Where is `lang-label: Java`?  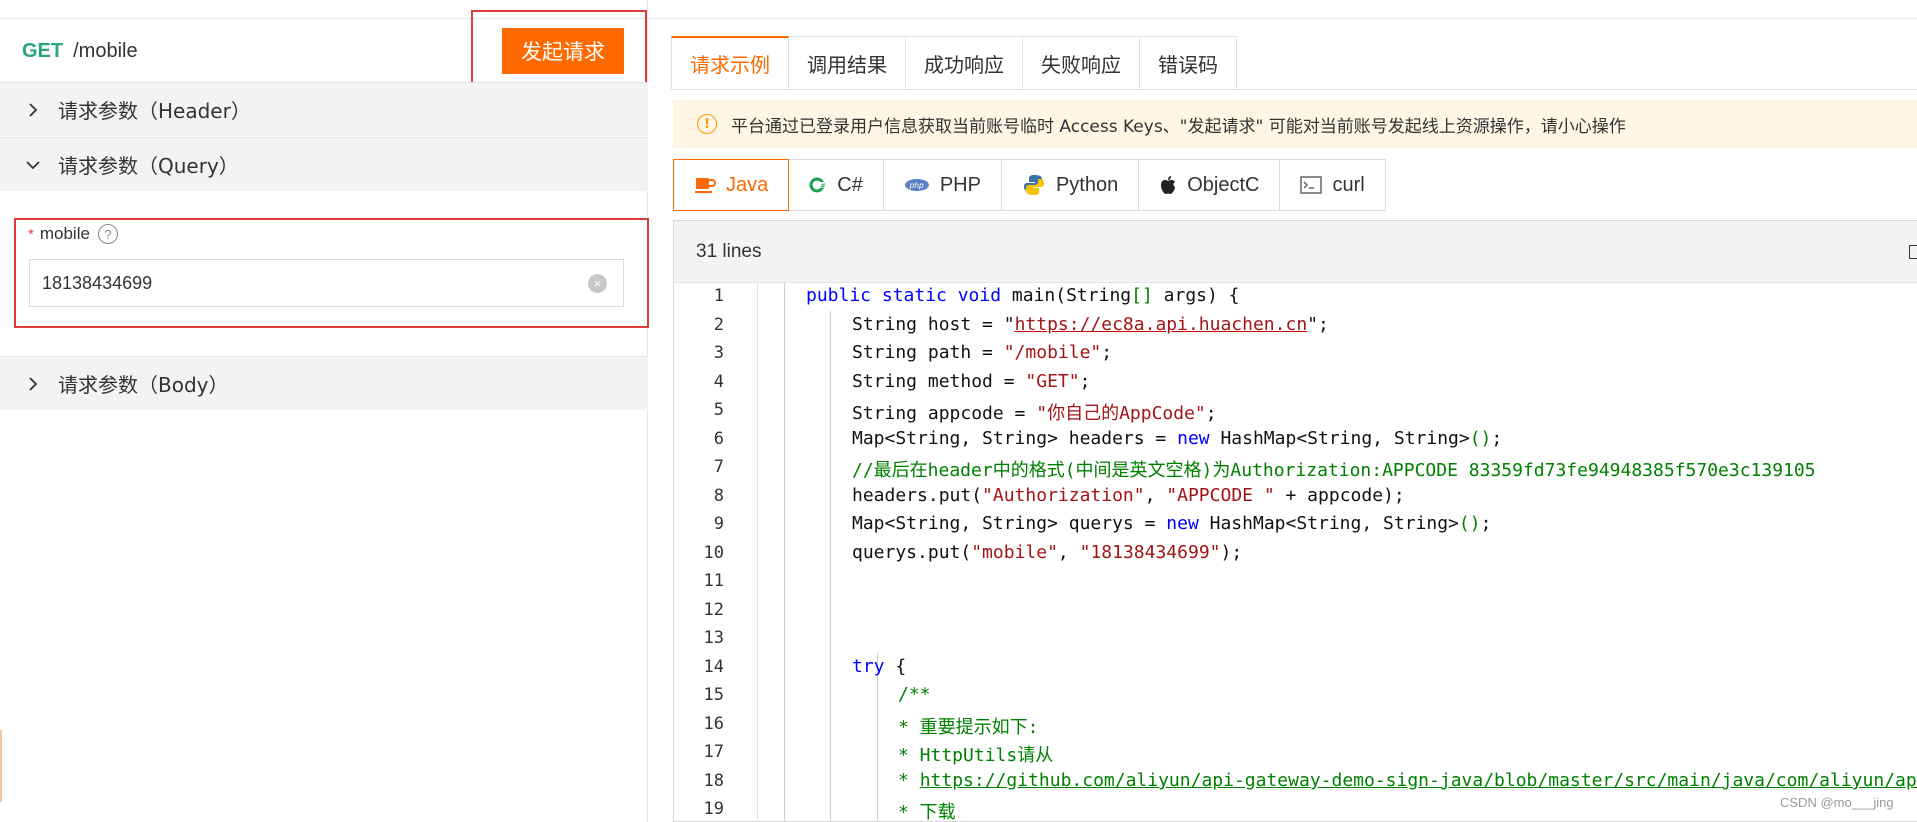 lang-label: Java is located at coordinates (747, 184).